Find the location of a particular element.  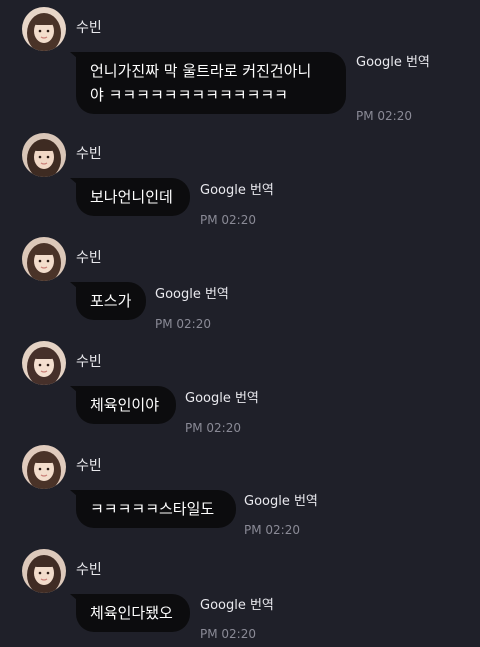

message-bubble: 체육인이야 is located at coordinates (126, 405).